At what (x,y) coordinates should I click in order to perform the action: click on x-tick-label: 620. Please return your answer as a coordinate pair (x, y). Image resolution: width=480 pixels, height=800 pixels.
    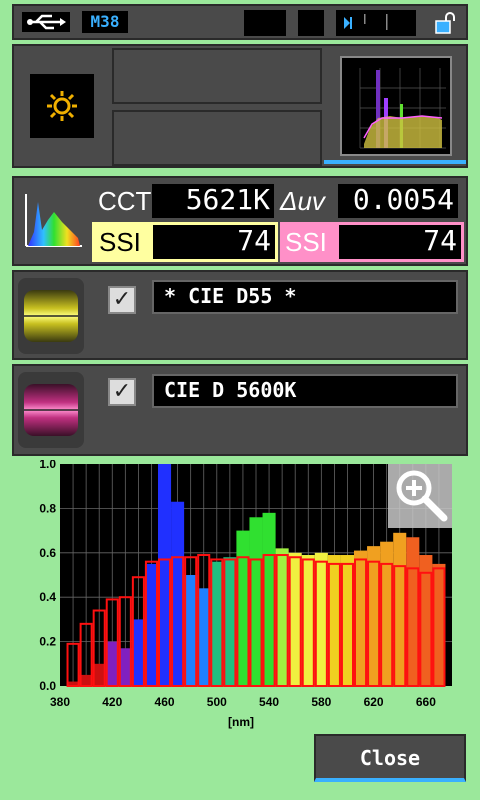
    Looking at the image, I should click on (374, 702).